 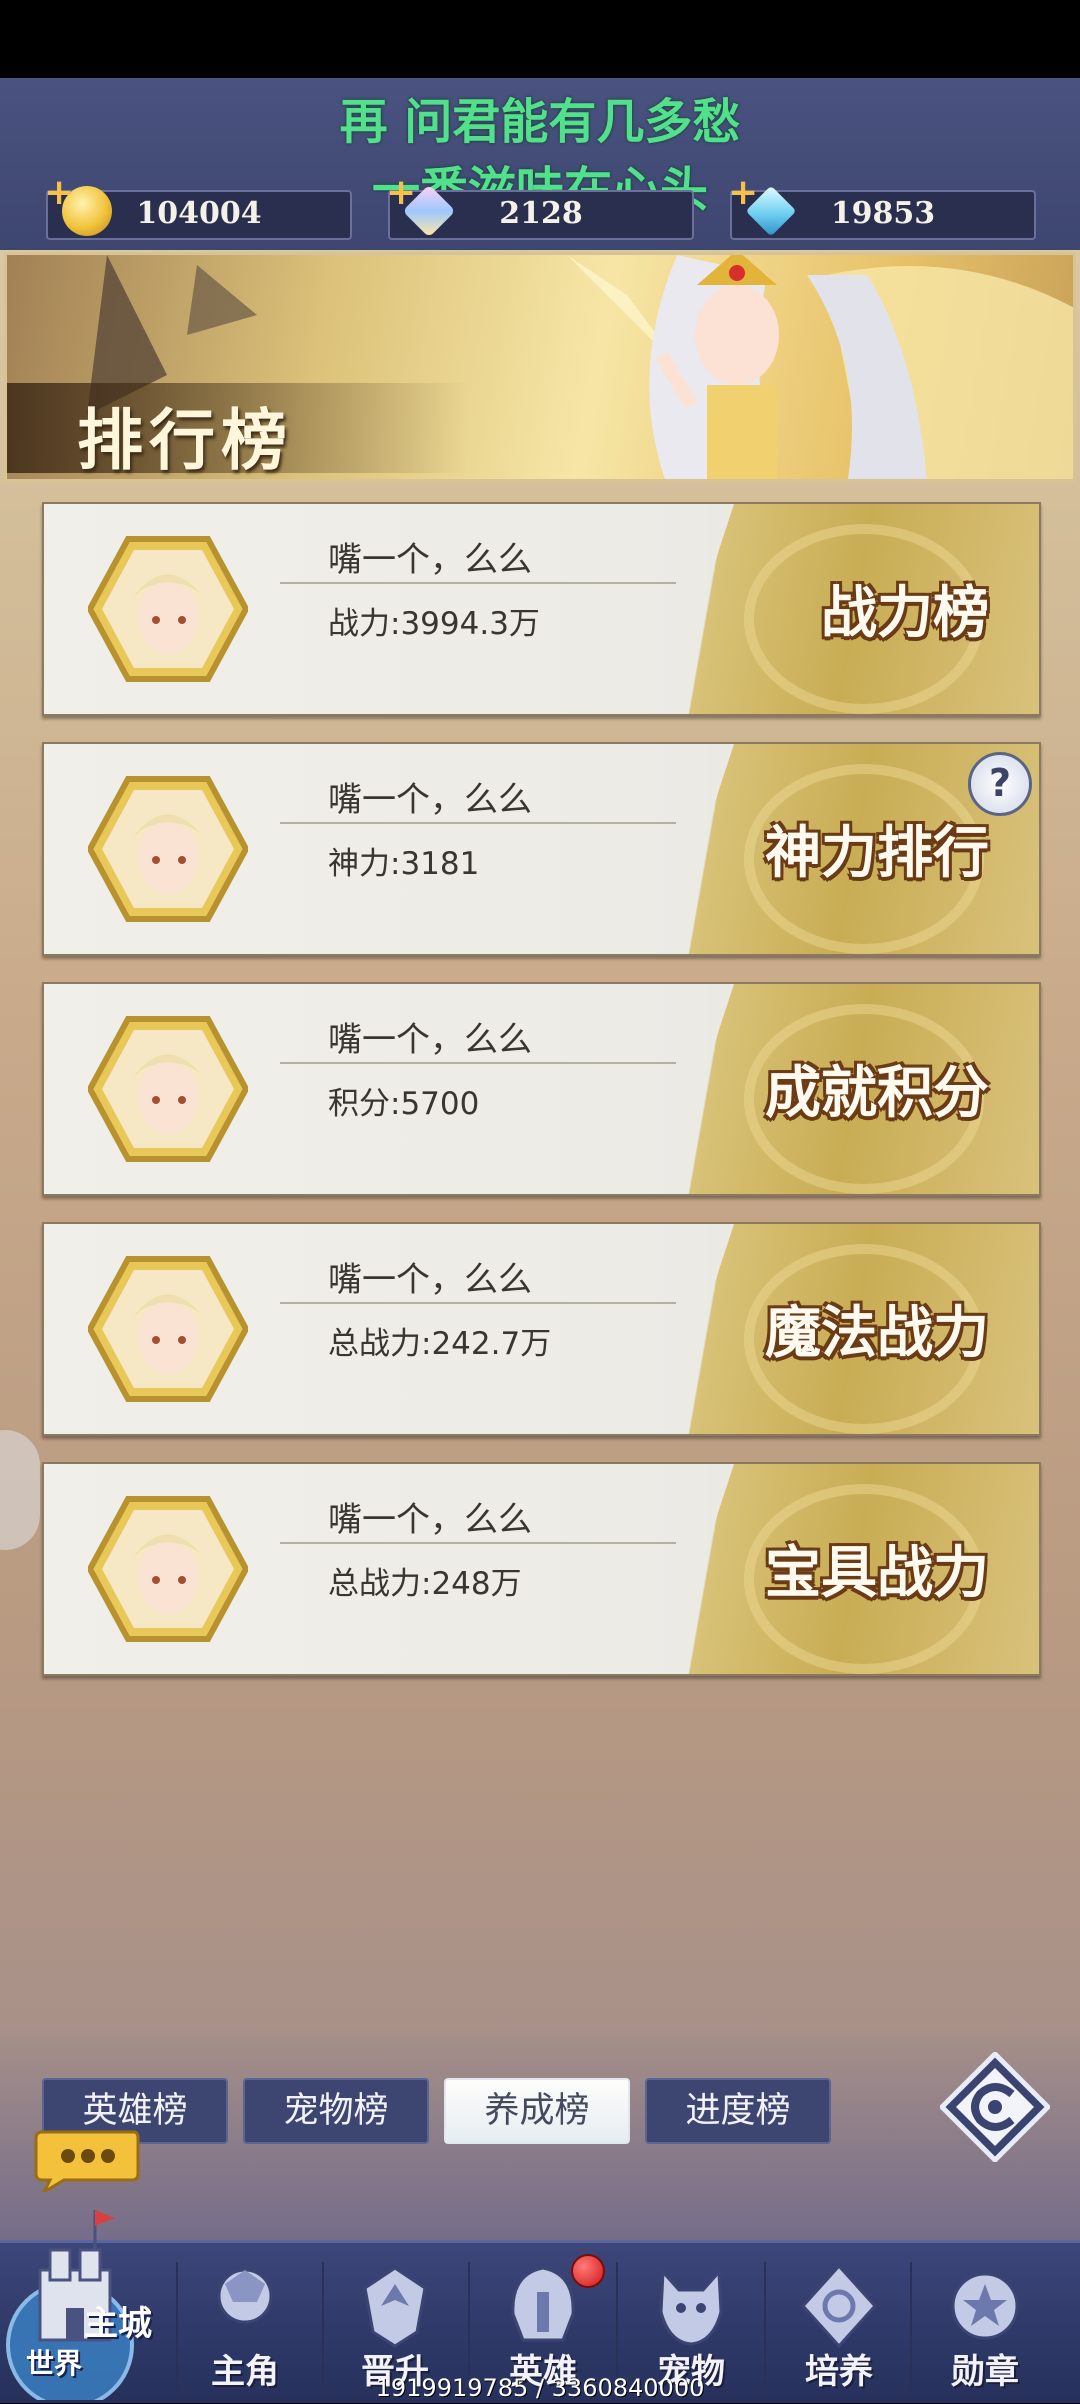 What do you see at coordinates (87, 2159) in the screenshot?
I see `chat-bubble-icon` at bounding box center [87, 2159].